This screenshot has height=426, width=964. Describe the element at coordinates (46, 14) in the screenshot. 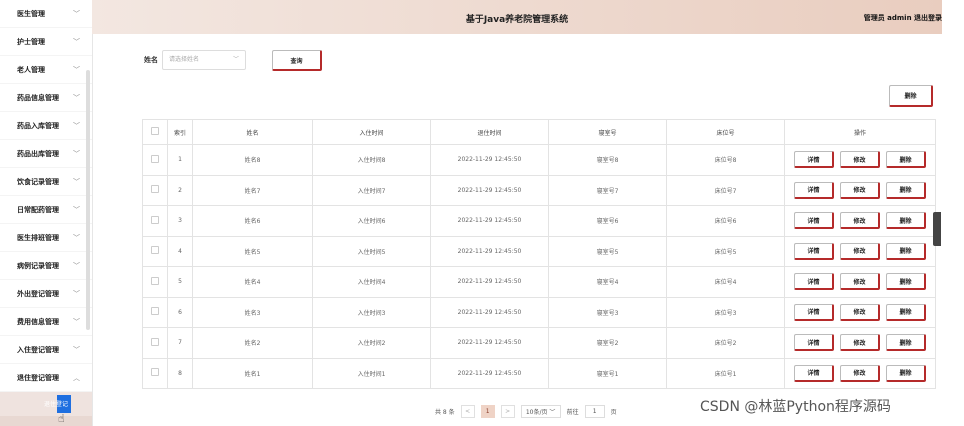

I see `sidebar-item: 医生管理 ﹀` at that location.